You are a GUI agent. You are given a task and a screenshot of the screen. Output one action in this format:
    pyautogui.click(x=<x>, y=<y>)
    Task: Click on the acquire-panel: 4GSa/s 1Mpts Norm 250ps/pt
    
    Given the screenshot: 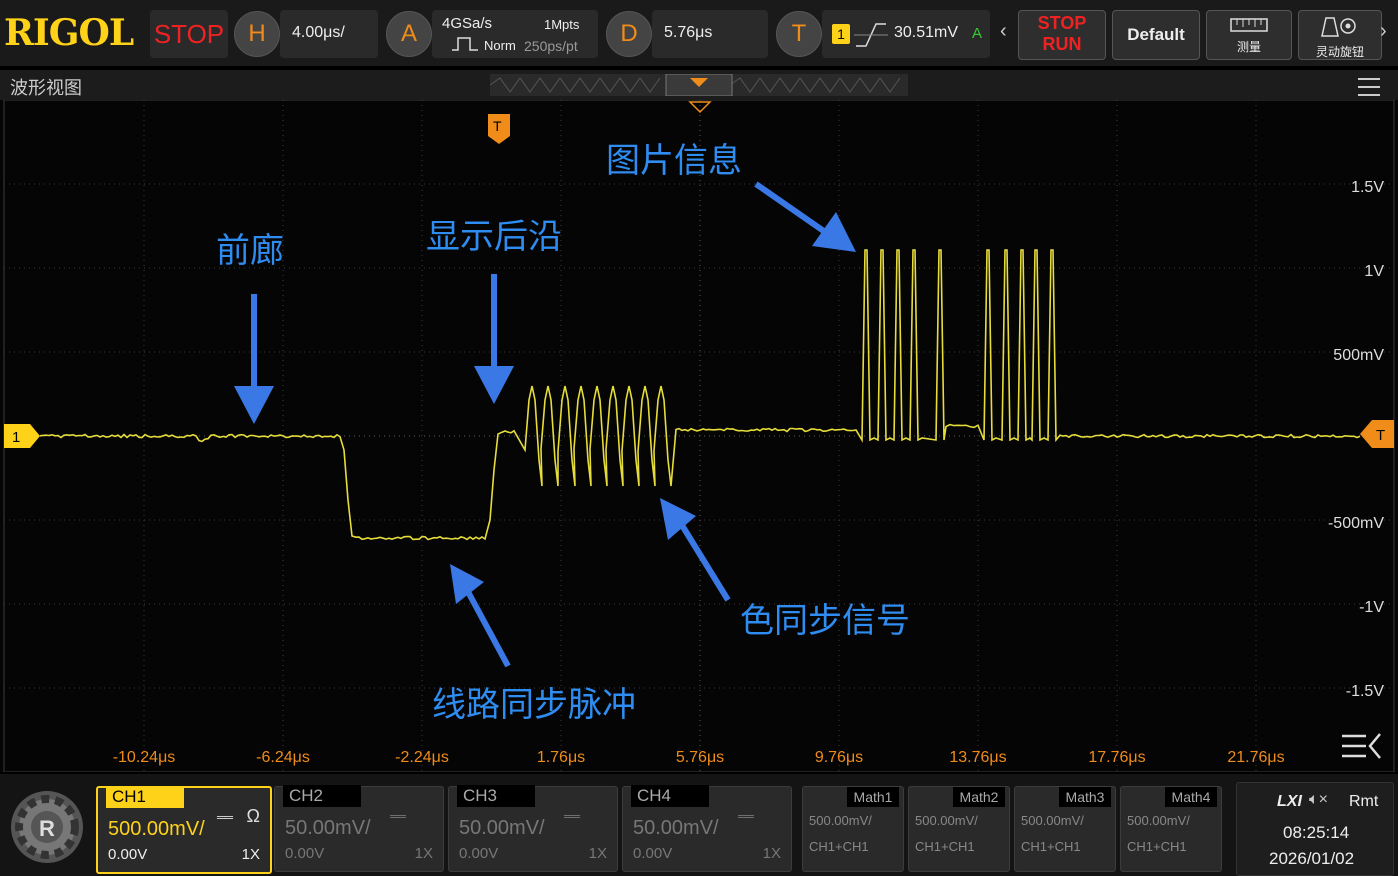 What is the action you would take?
    pyautogui.click(x=515, y=34)
    